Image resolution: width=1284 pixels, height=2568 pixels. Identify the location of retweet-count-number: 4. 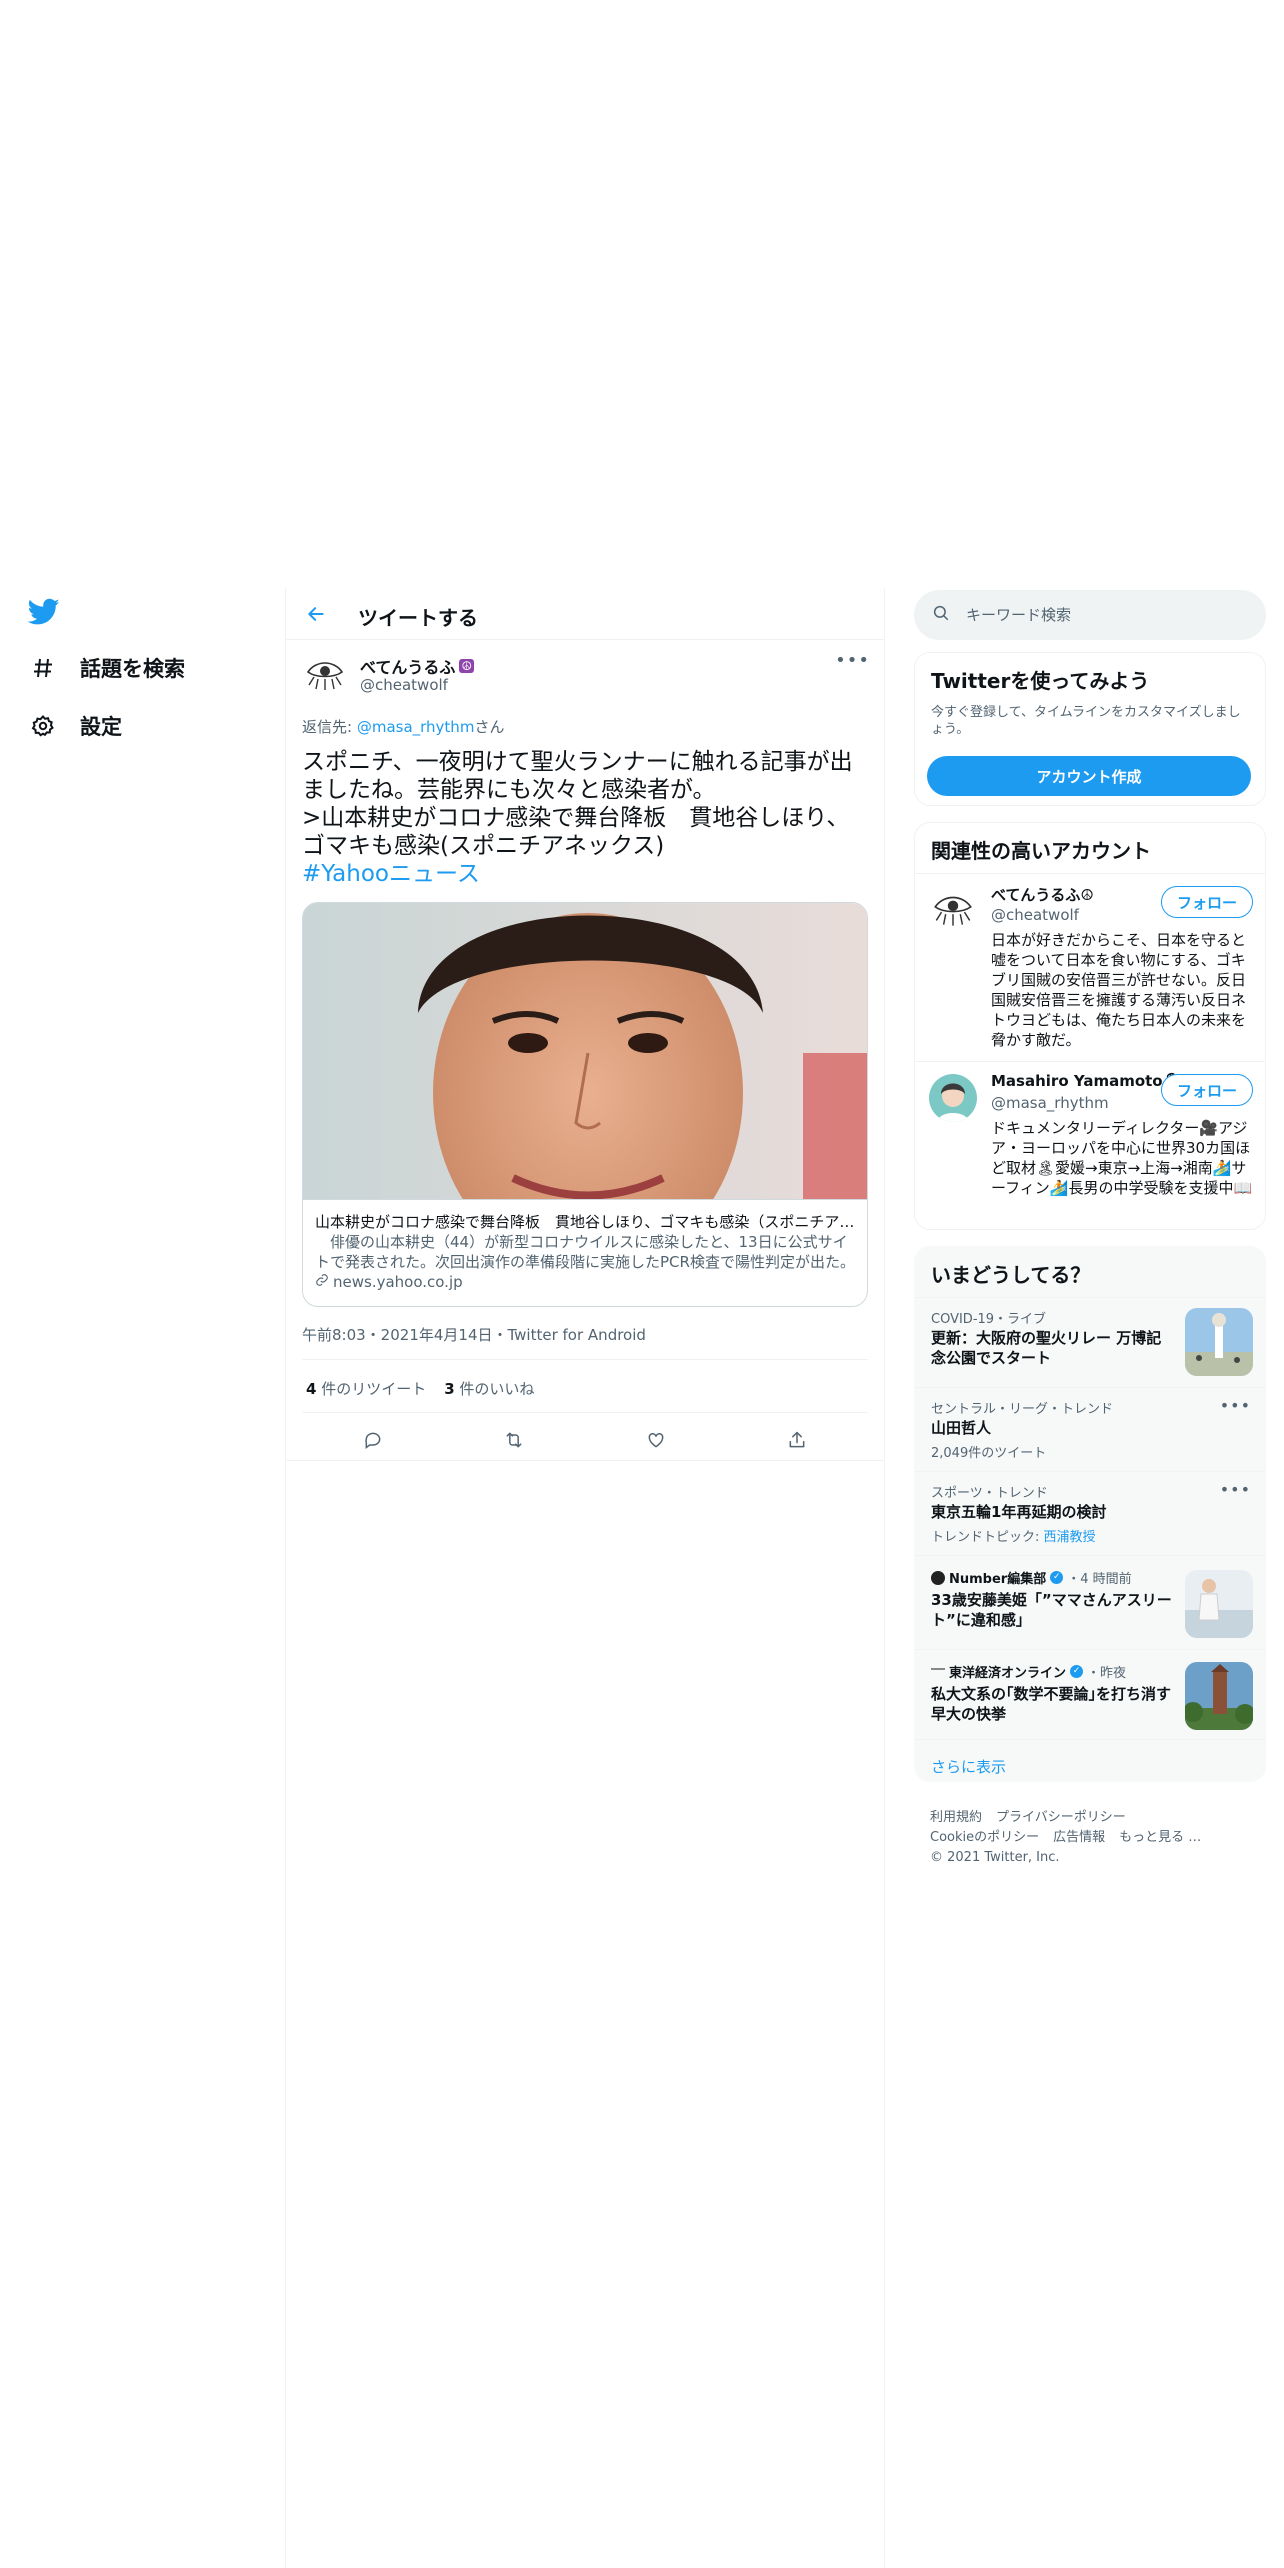
(311, 1389).